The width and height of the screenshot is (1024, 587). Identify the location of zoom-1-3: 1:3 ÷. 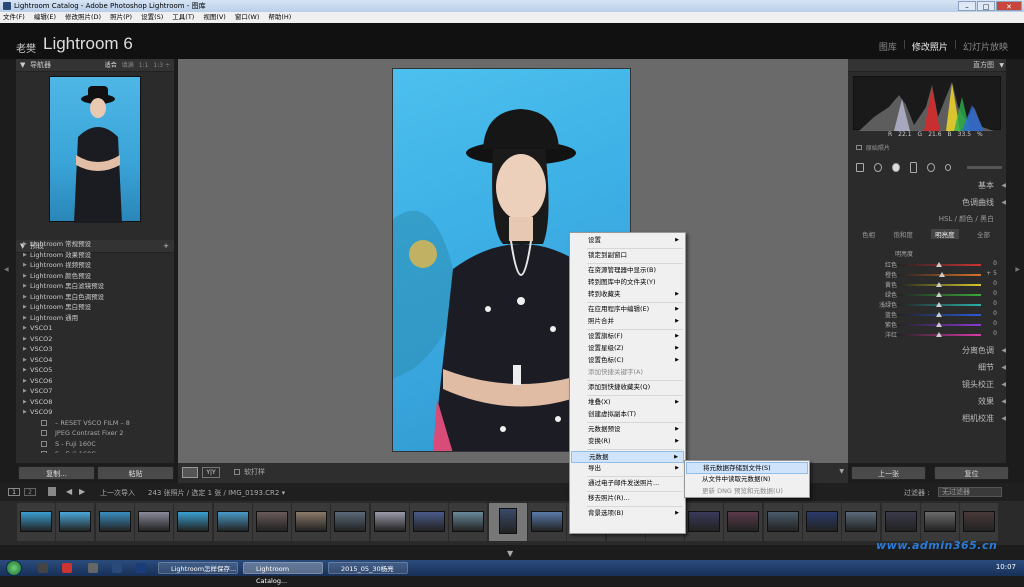
(161, 65).